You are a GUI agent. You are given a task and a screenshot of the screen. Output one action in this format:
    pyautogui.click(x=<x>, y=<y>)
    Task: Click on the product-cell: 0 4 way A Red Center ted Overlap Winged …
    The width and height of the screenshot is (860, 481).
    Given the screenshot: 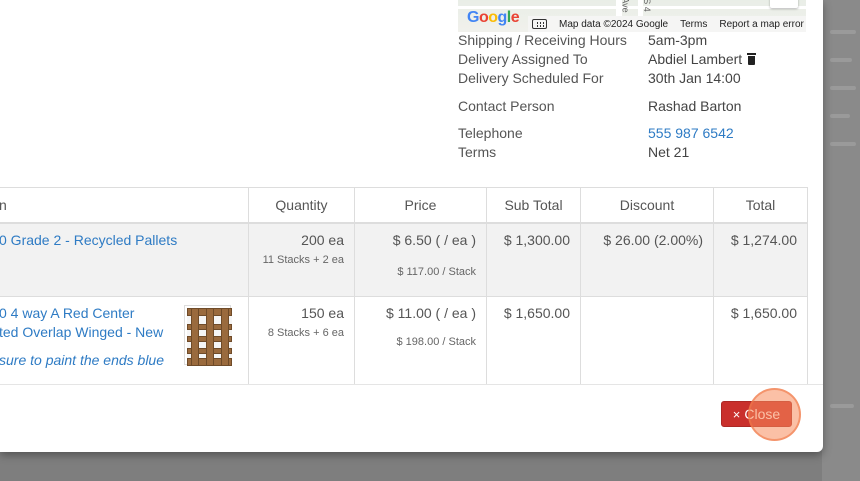 What is the action you would take?
    pyautogui.click(x=124, y=340)
    